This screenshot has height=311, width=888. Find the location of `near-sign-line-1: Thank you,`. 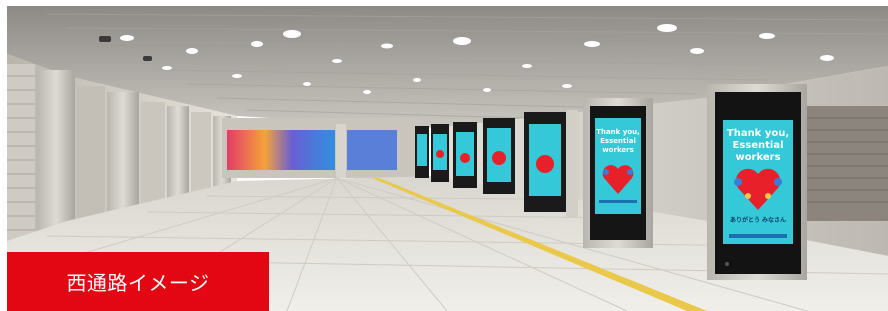

near-sign-line-1: Thank you, is located at coordinates (758, 133).